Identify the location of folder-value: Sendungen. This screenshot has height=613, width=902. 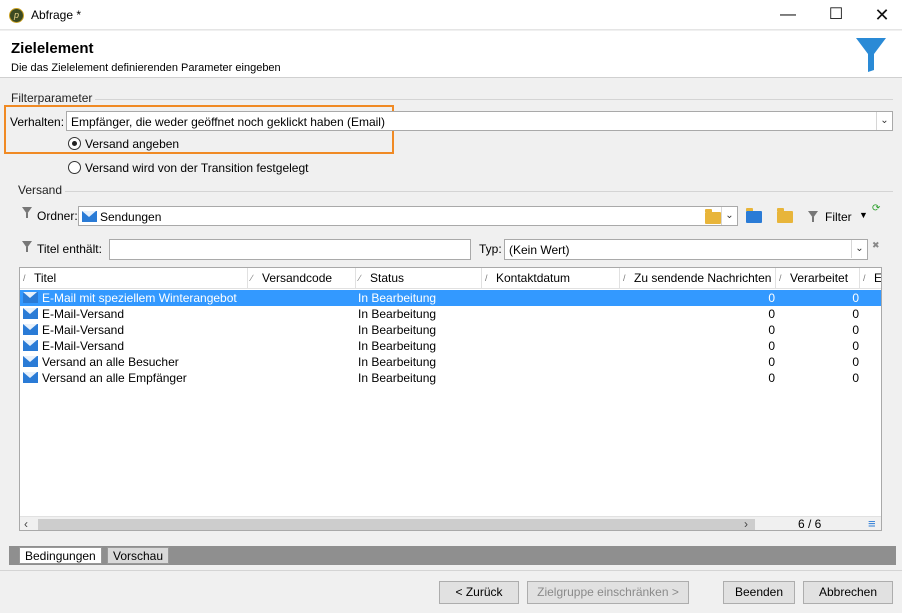
(131, 217).